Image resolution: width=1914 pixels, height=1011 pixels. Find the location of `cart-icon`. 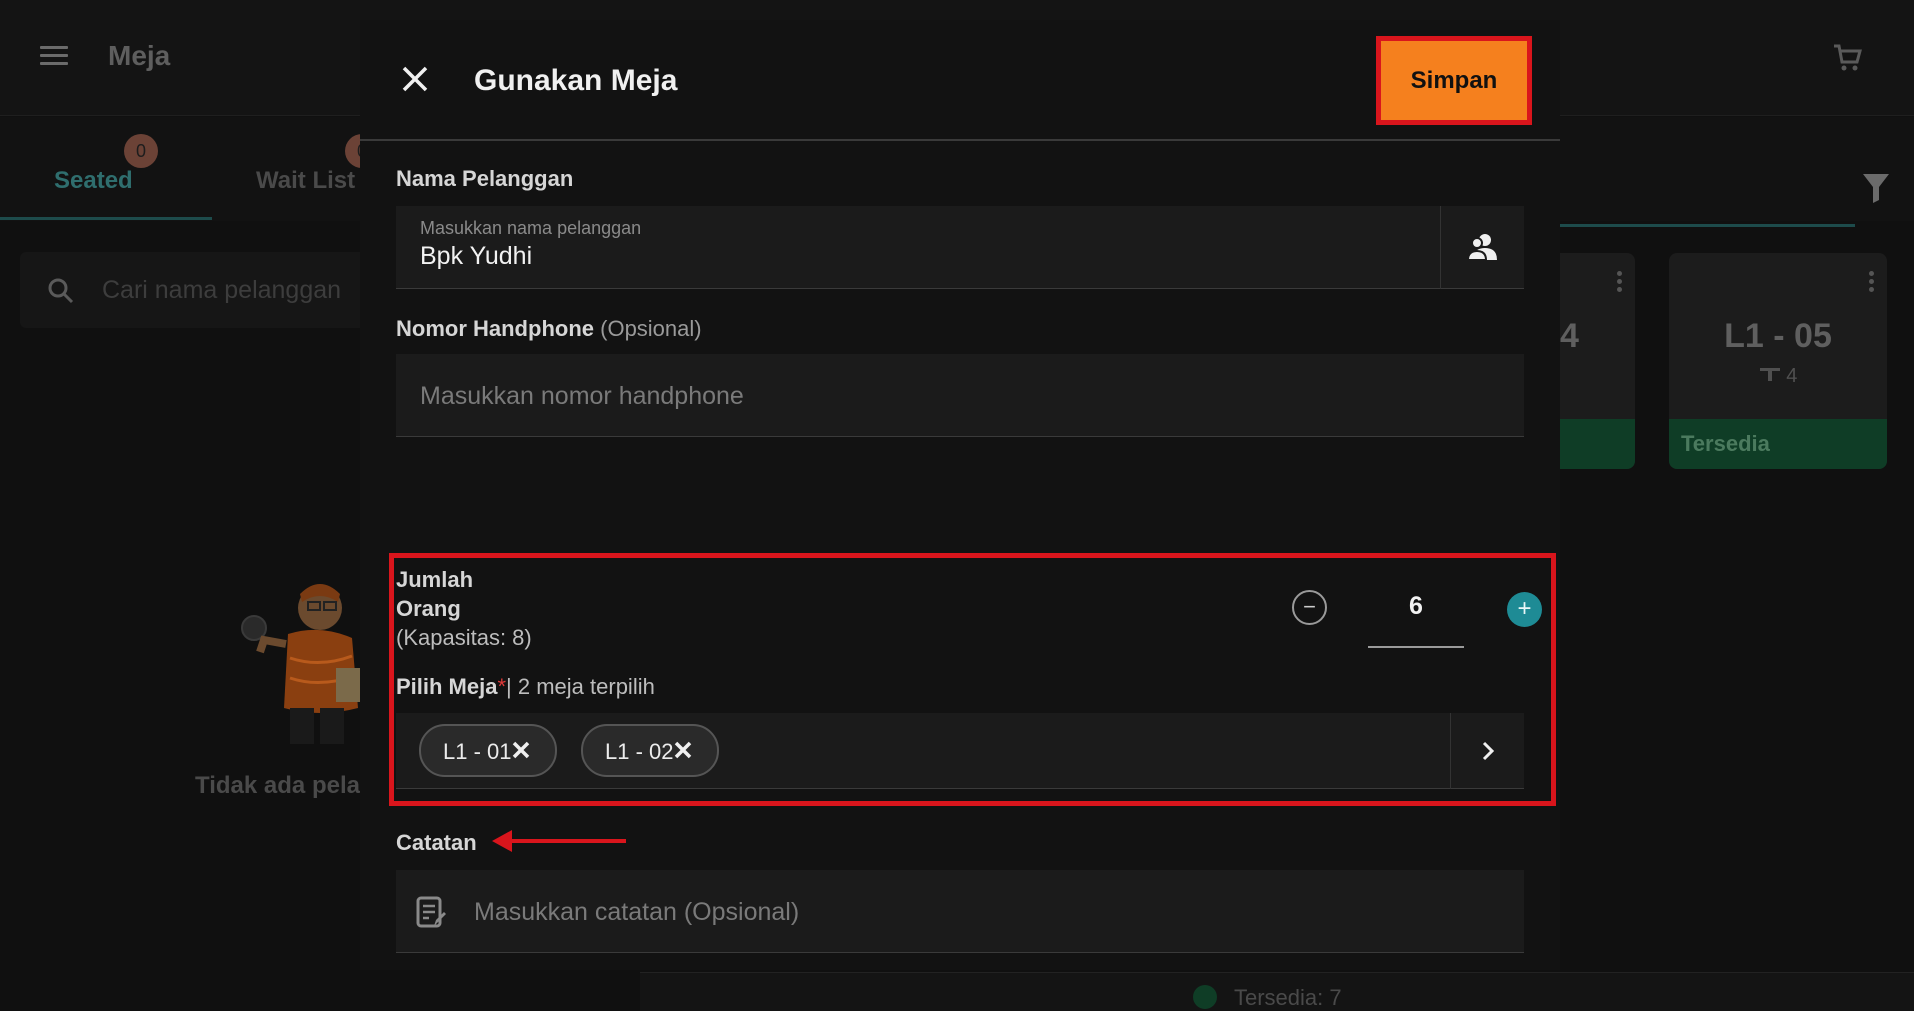

cart-icon is located at coordinates (1847, 57).